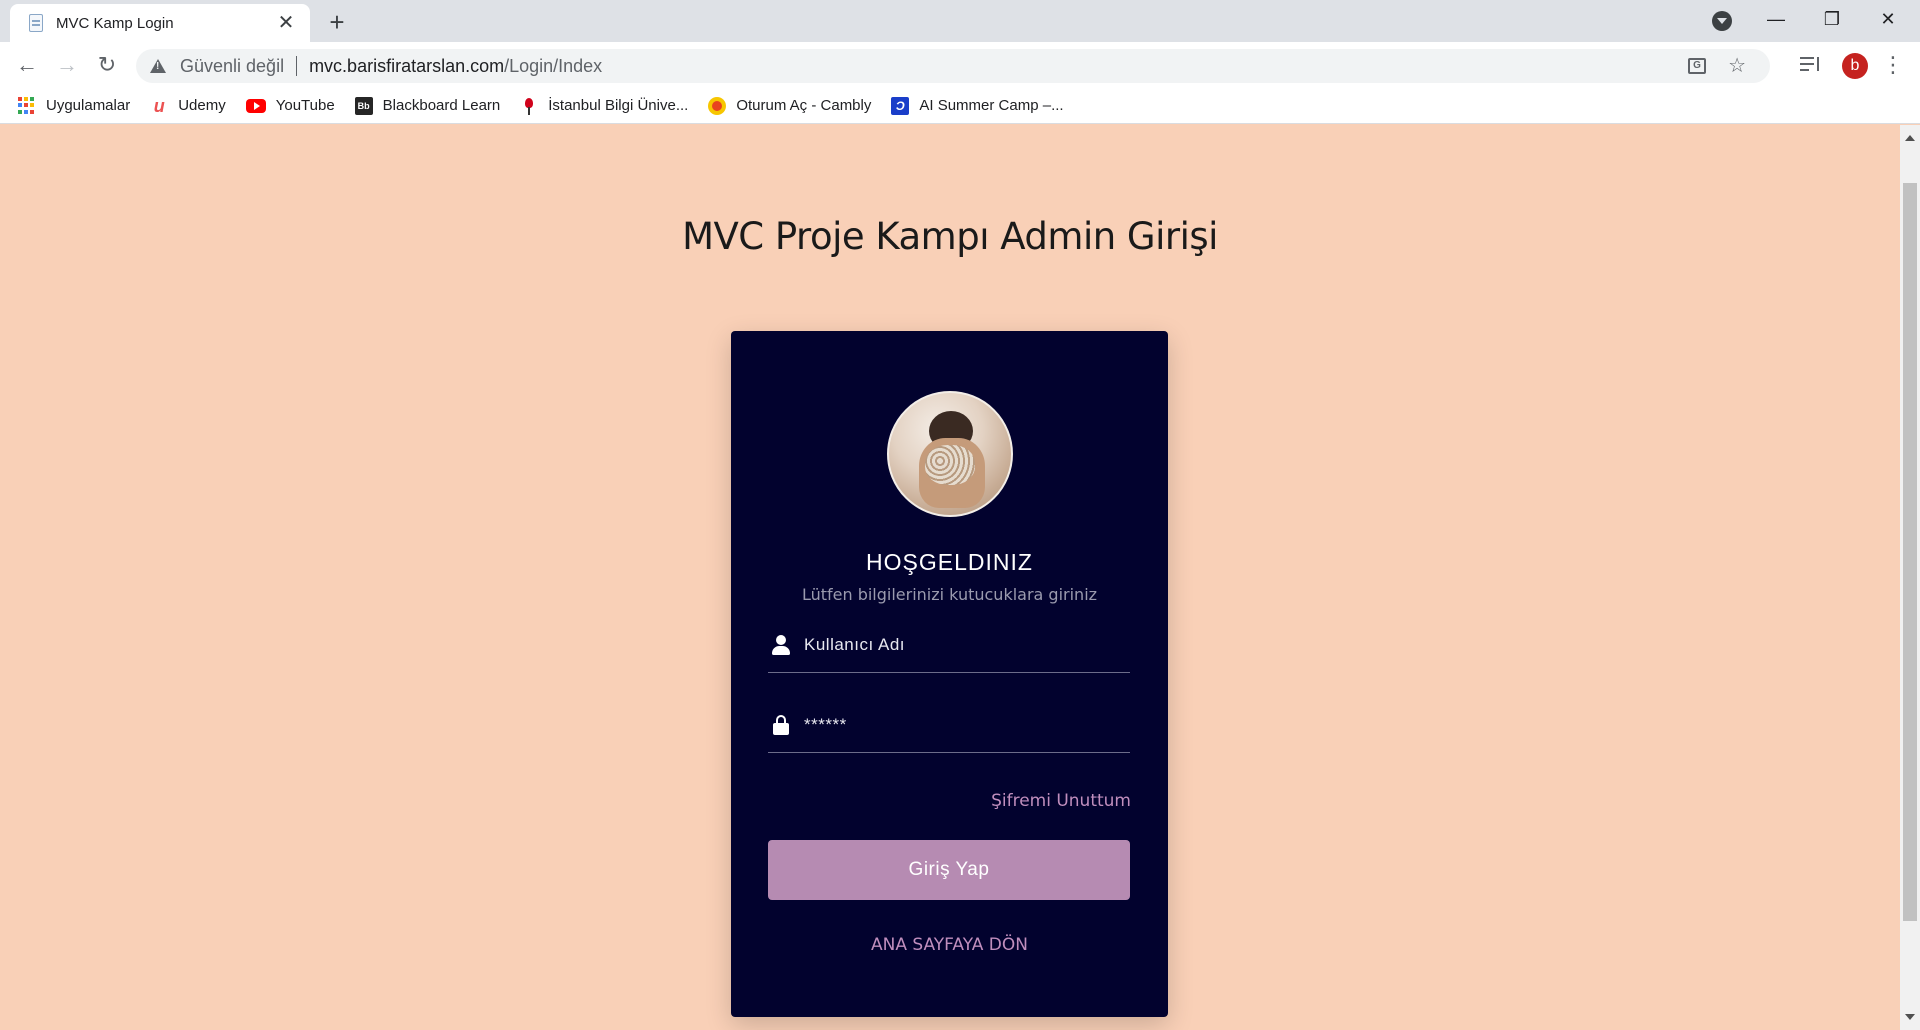 This screenshot has width=1920, height=1030. I want to click on bookmark-youtube: YouTube, so click(290, 105).